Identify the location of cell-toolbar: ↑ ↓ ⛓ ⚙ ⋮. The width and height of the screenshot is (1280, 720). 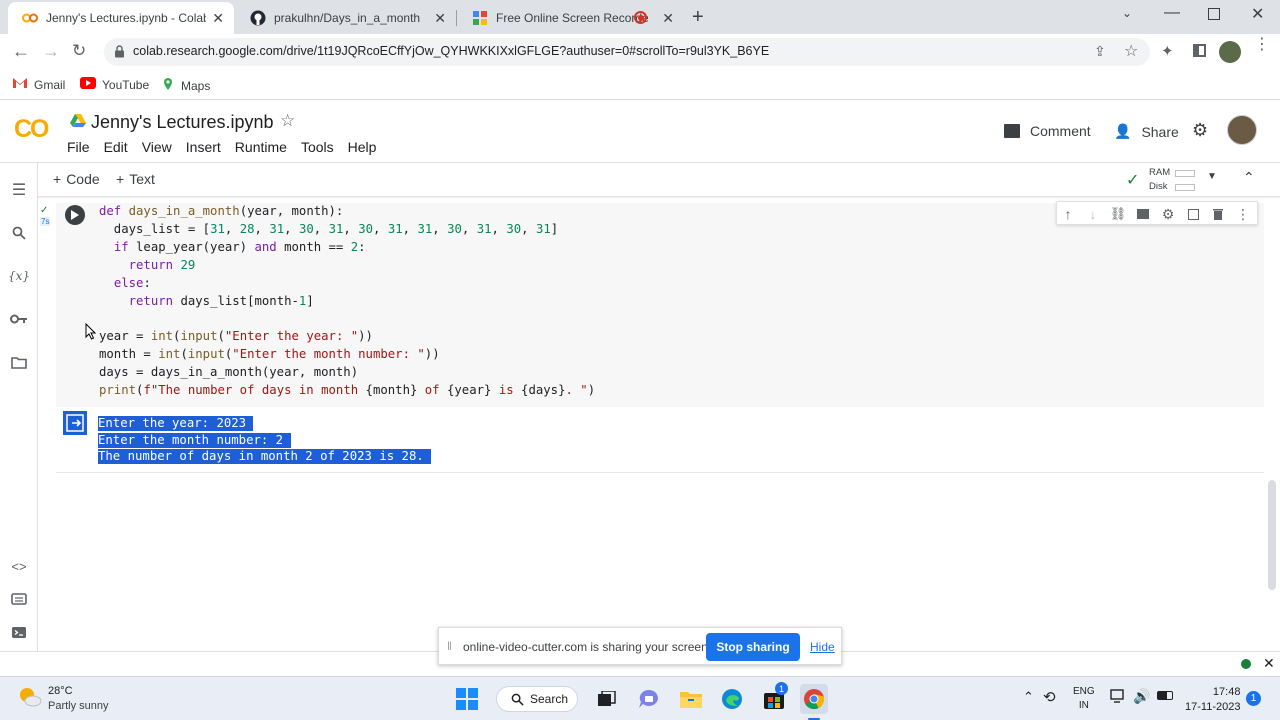
(1157, 213).